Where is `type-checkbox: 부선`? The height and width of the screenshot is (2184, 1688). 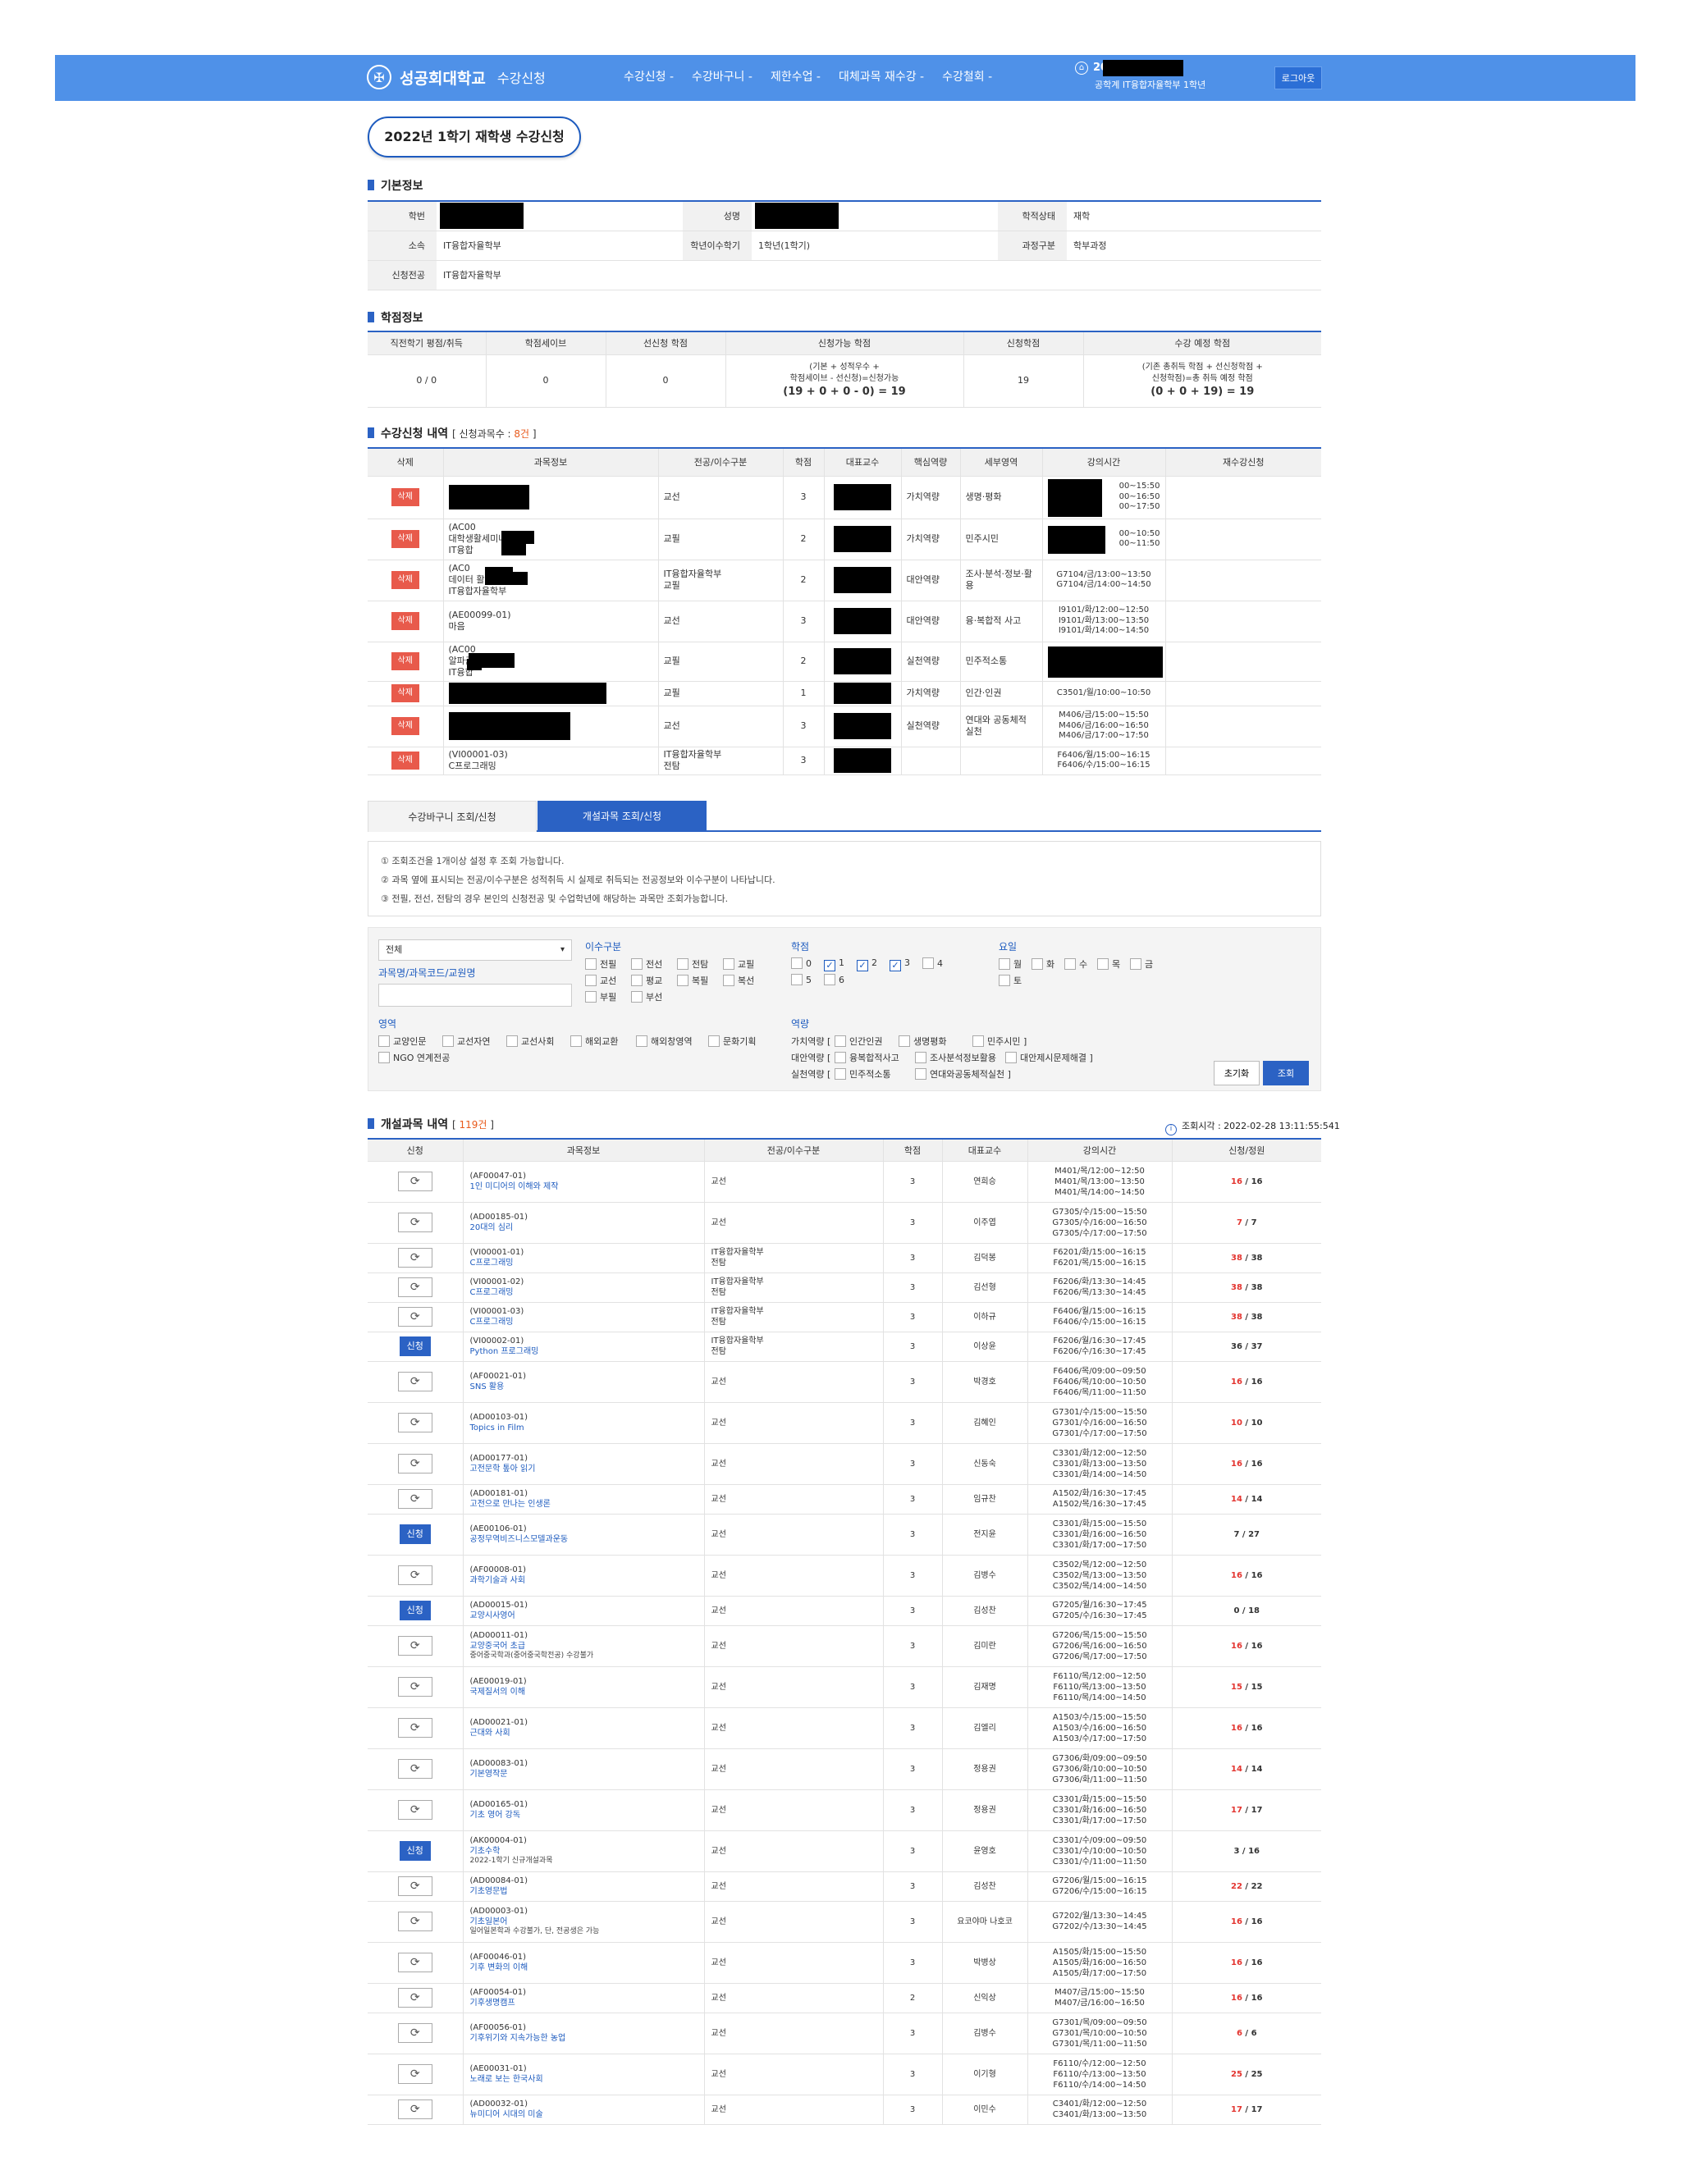 type-checkbox: 부선 is located at coordinates (646, 997).